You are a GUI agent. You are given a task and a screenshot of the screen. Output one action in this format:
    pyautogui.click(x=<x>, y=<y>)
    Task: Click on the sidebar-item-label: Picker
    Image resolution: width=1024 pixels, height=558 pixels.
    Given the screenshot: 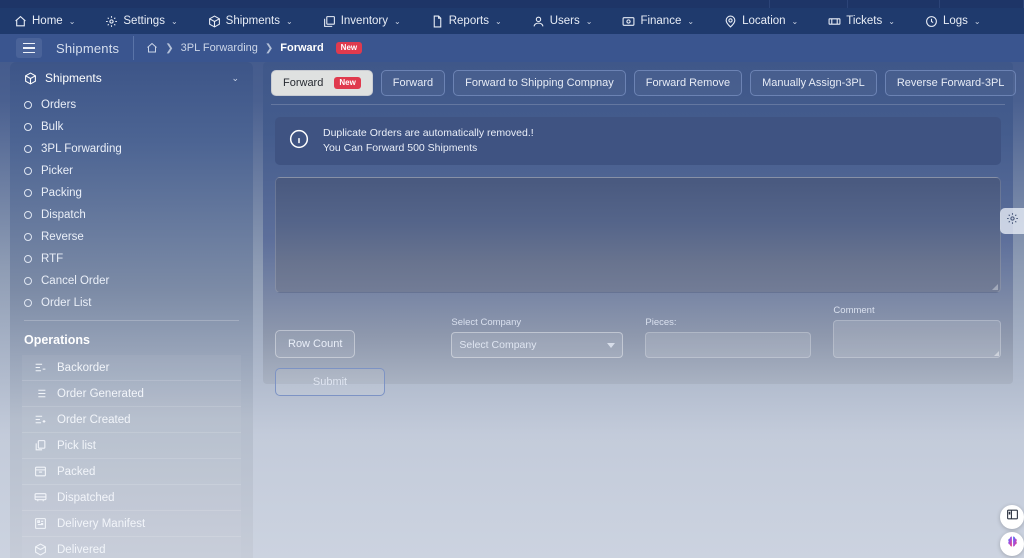 What is the action you would take?
    pyautogui.click(x=57, y=171)
    